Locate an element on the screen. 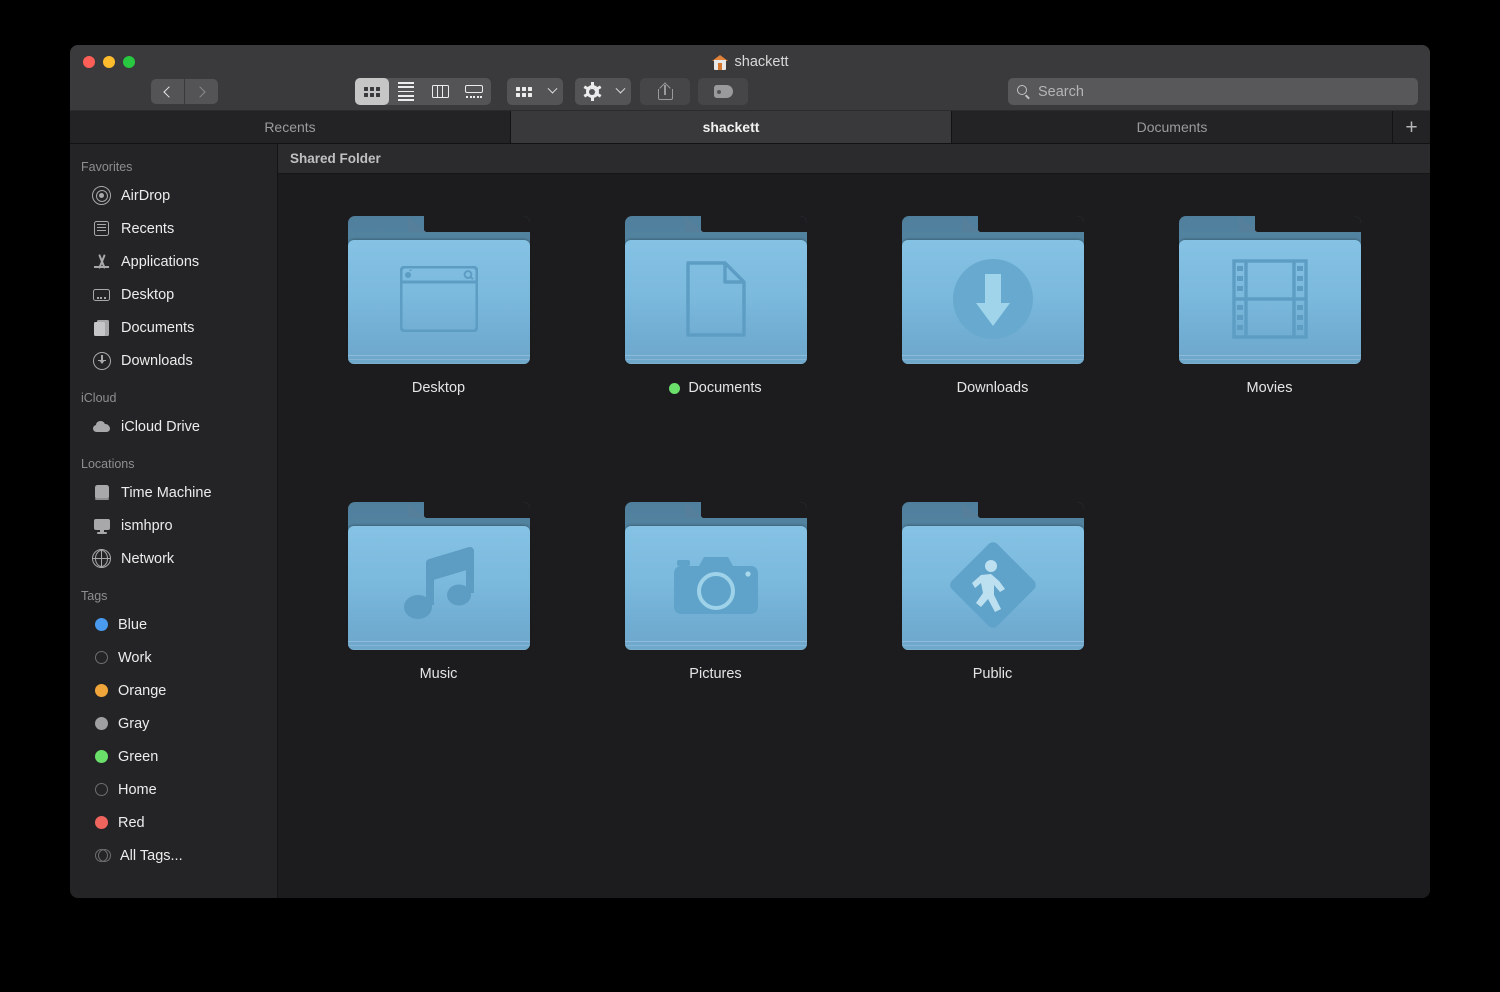  edit-tags-button is located at coordinates (723, 91).